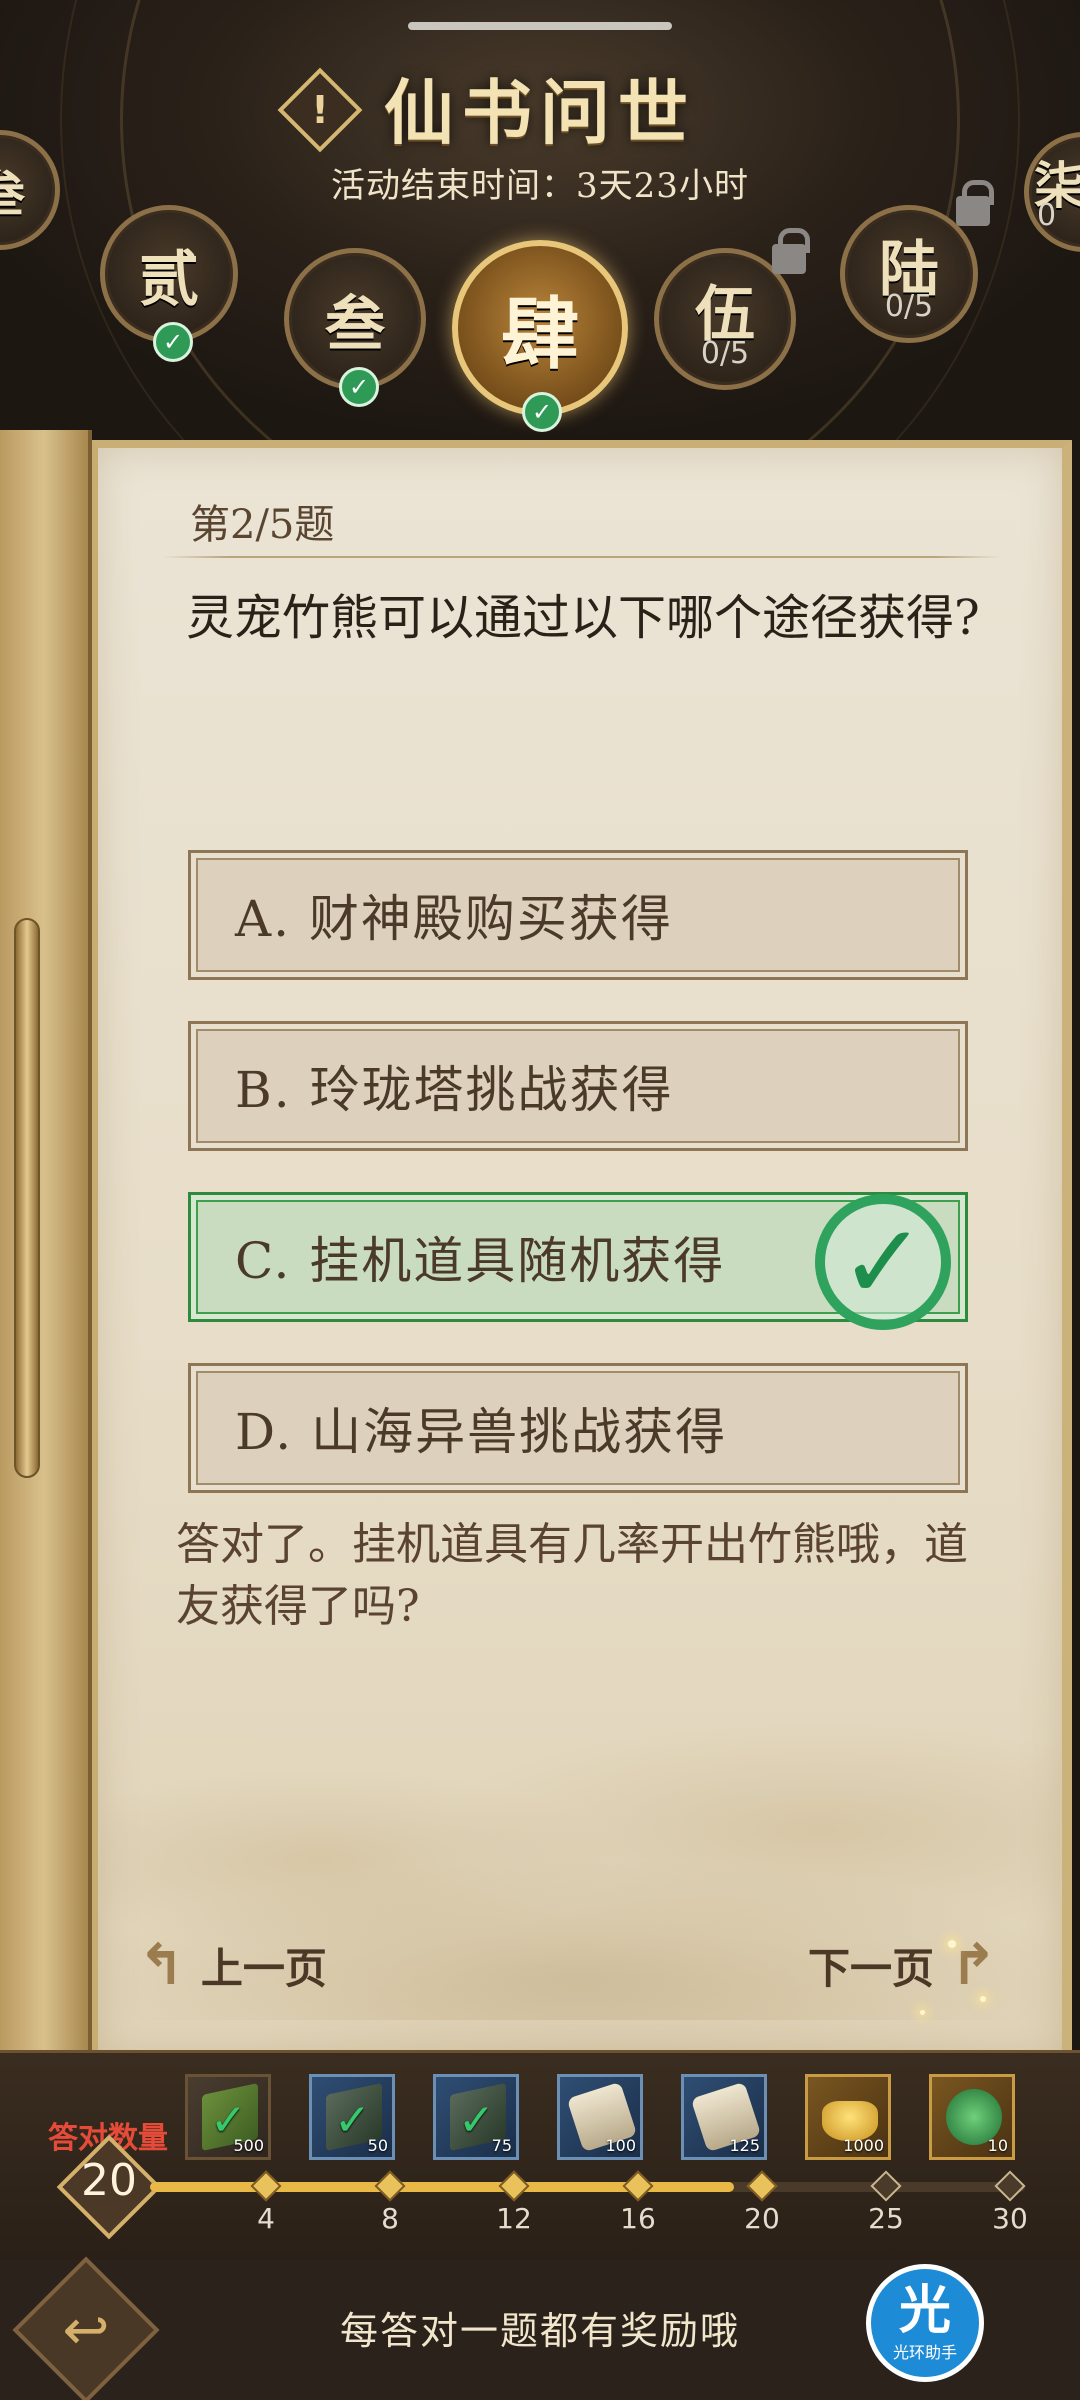 Image resolution: width=1080 pixels, height=2400 pixels. Describe the element at coordinates (481, 1432) in the screenshot. I see `option-label: D. 山海异兽挑战获得` at that location.